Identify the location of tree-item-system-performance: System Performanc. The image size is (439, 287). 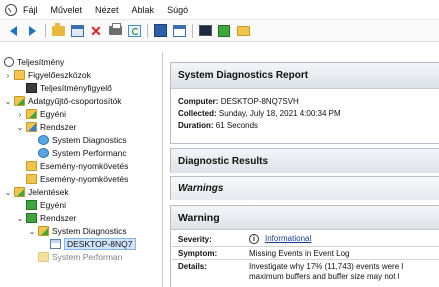
(82, 153).